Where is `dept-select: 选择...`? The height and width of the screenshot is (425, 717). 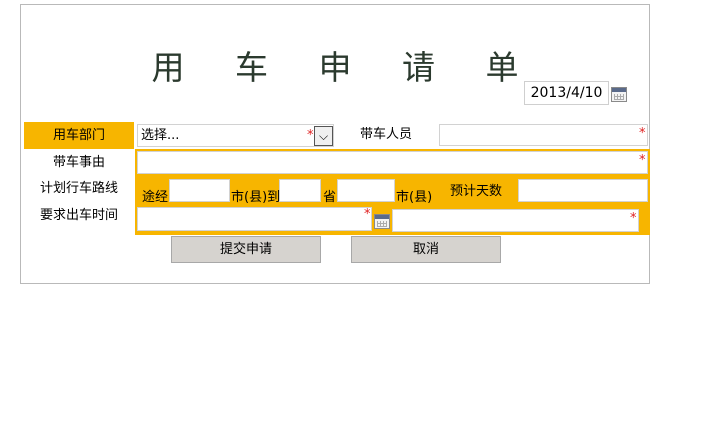 dept-select: 选择... is located at coordinates (235, 135).